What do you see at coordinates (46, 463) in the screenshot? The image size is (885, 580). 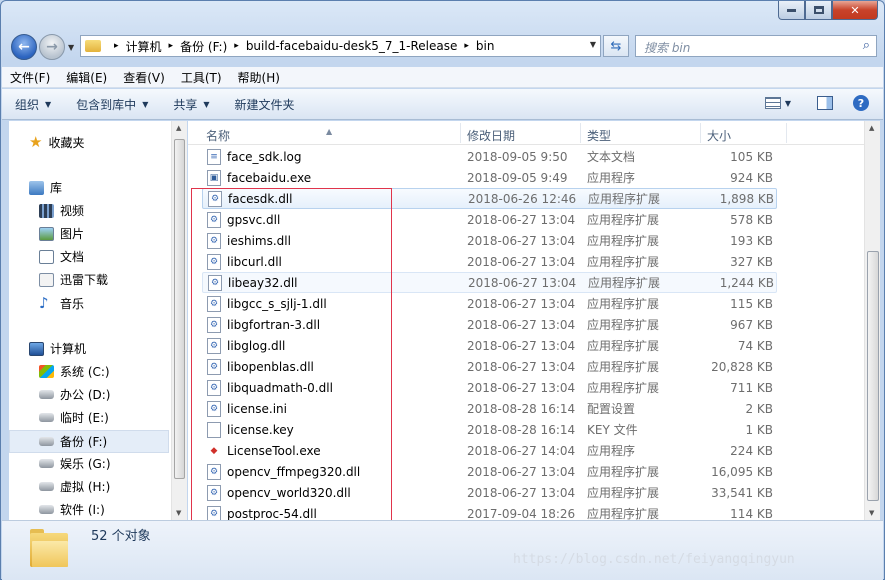 I see `drive-icon` at bounding box center [46, 463].